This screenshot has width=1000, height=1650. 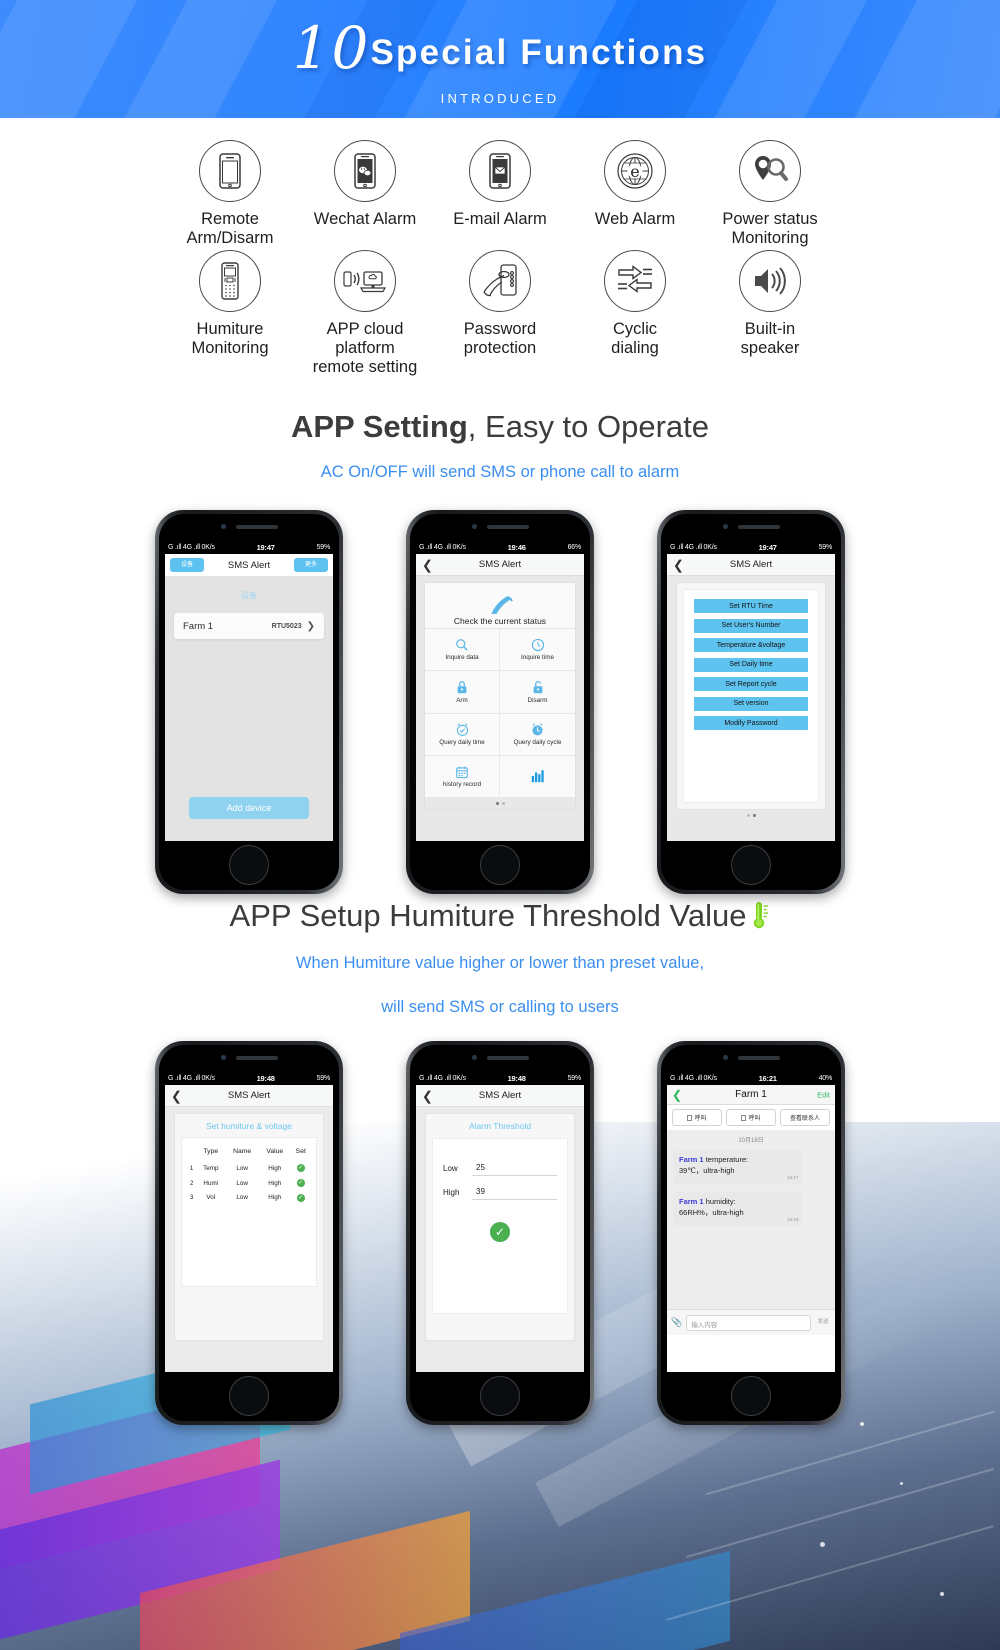 What do you see at coordinates (537, 735) in the screenshot?
I see `command-query-daily-cycle: Query daily cycle` at bounding box center [537, 735].